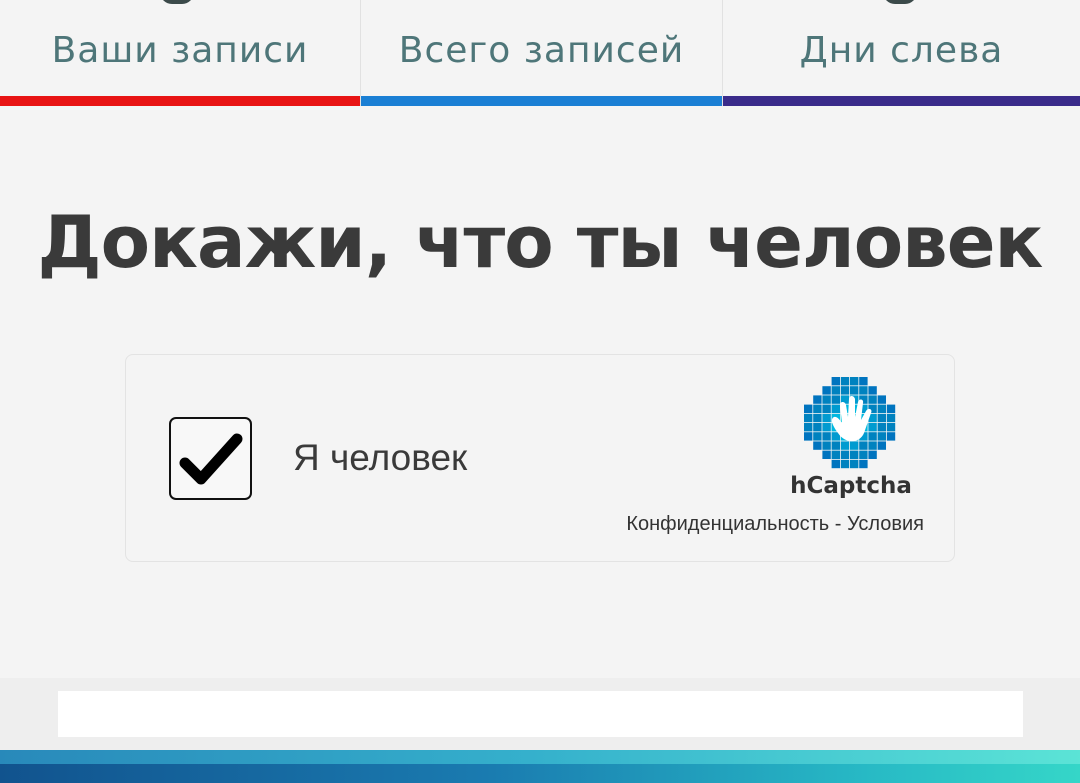  I want to click on tab-bar: Ваши записи Всего записей Дни слева, so click(540, 53).